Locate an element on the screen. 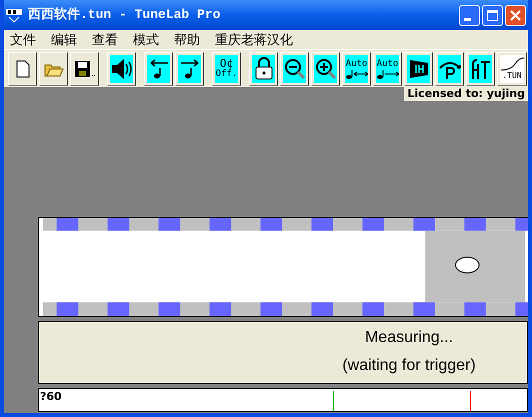 The height and width of the screenshot is (417, 532). sound-button is located at coordinates (121, 69).